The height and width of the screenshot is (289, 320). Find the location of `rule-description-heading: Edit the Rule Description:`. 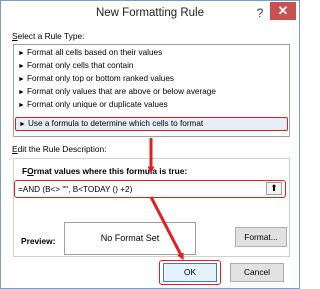

rule-description-heading: Edit the Rule Description: is located at coordinates (59, 149).